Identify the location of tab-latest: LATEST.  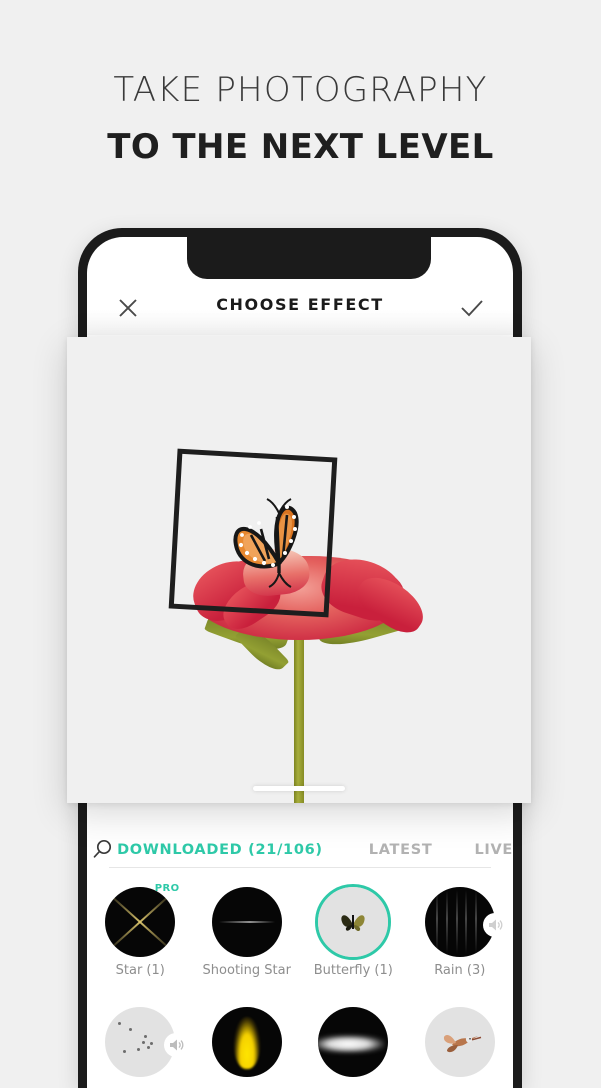
(401, 850).